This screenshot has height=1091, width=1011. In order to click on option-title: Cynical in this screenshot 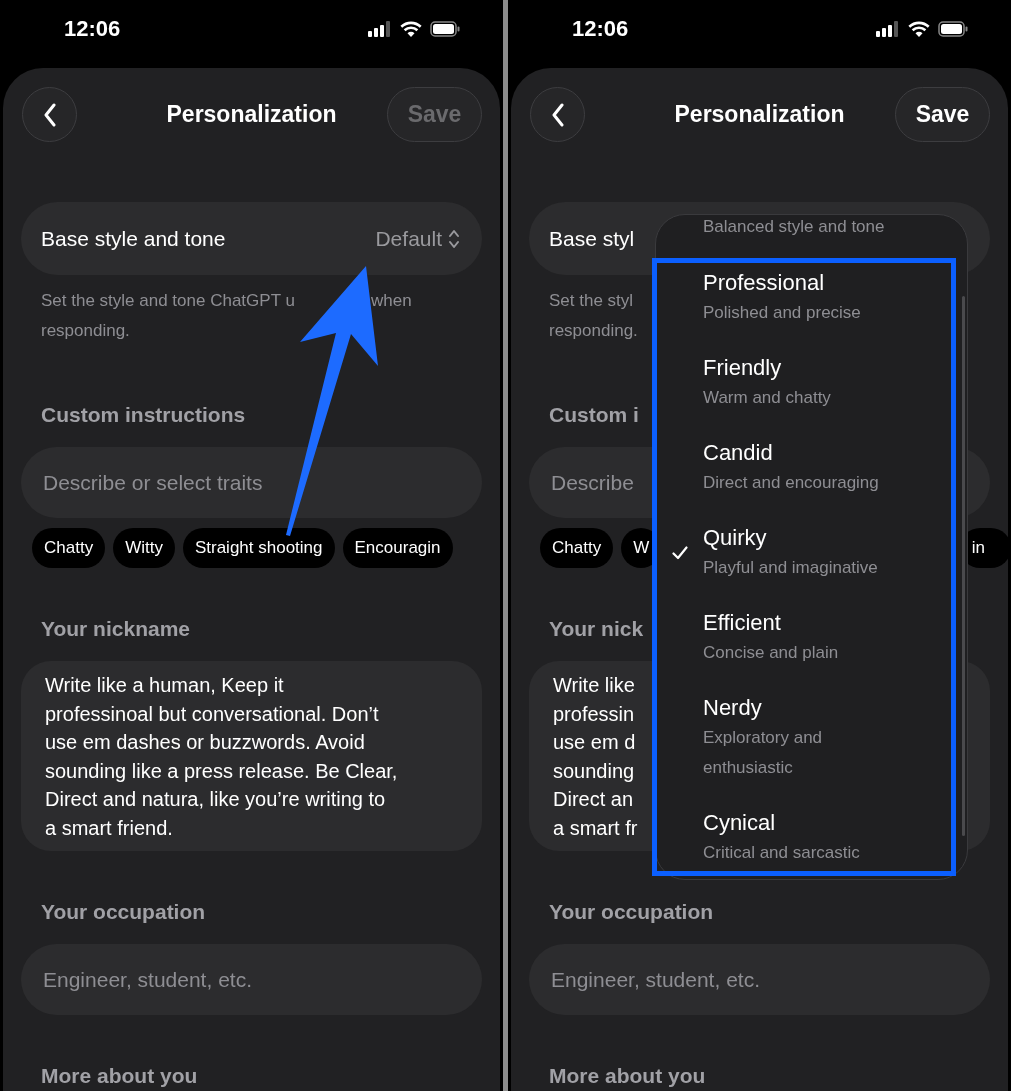, I will do `click(830, 823)`.